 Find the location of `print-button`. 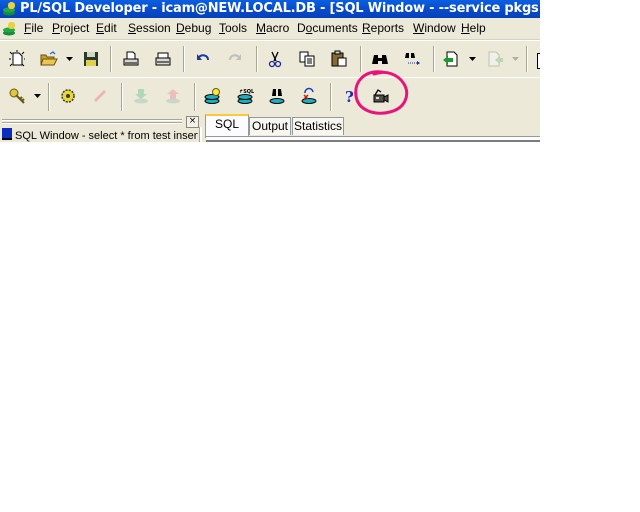

print-button is located at coordinates (131, 59).